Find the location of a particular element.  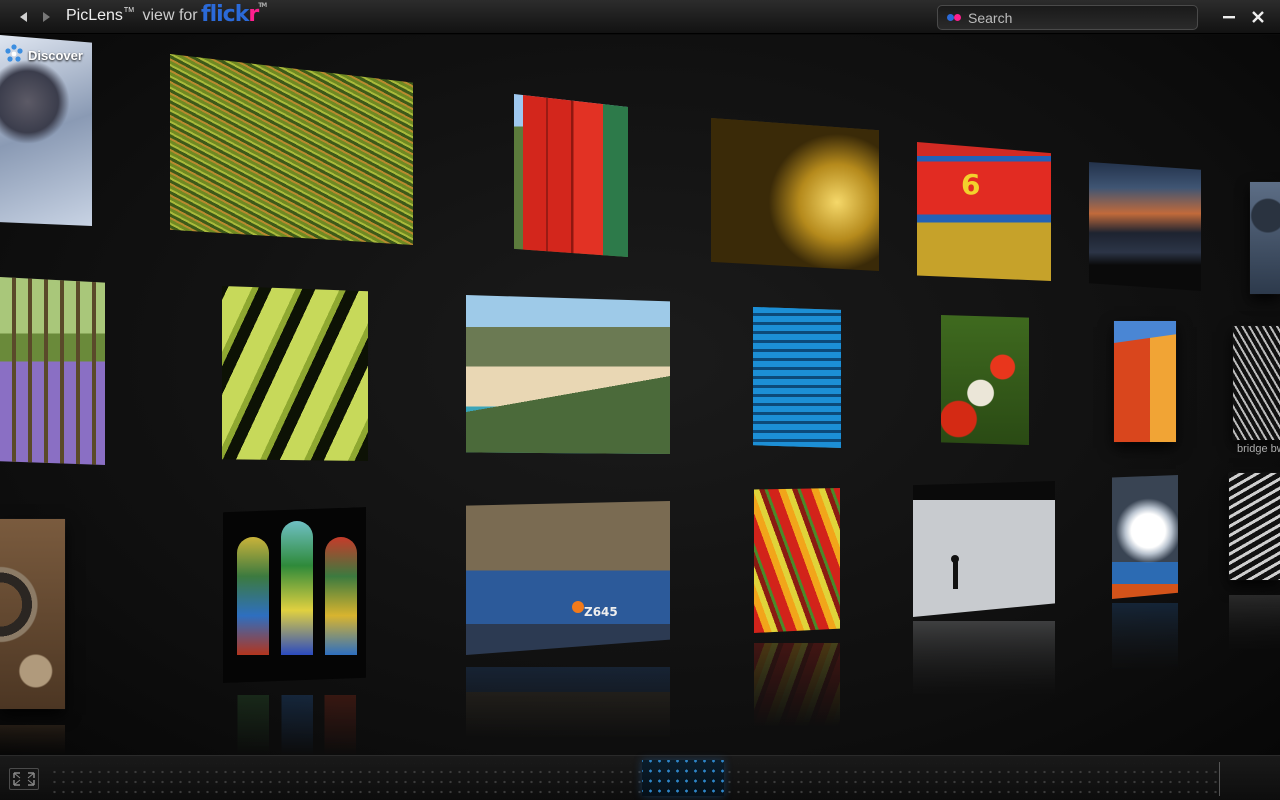

photo-tile-peppers is located at coordinates (797, 560).